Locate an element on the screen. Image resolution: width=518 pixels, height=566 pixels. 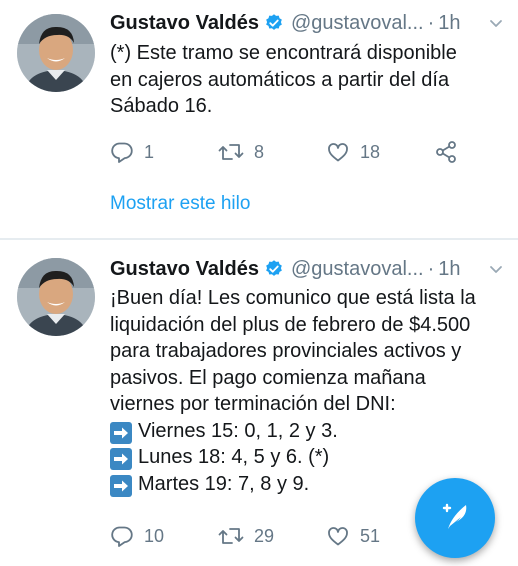
list-item: Lunes 18: 4, 5 y 6. (*) is located at coordinates (307, 457).